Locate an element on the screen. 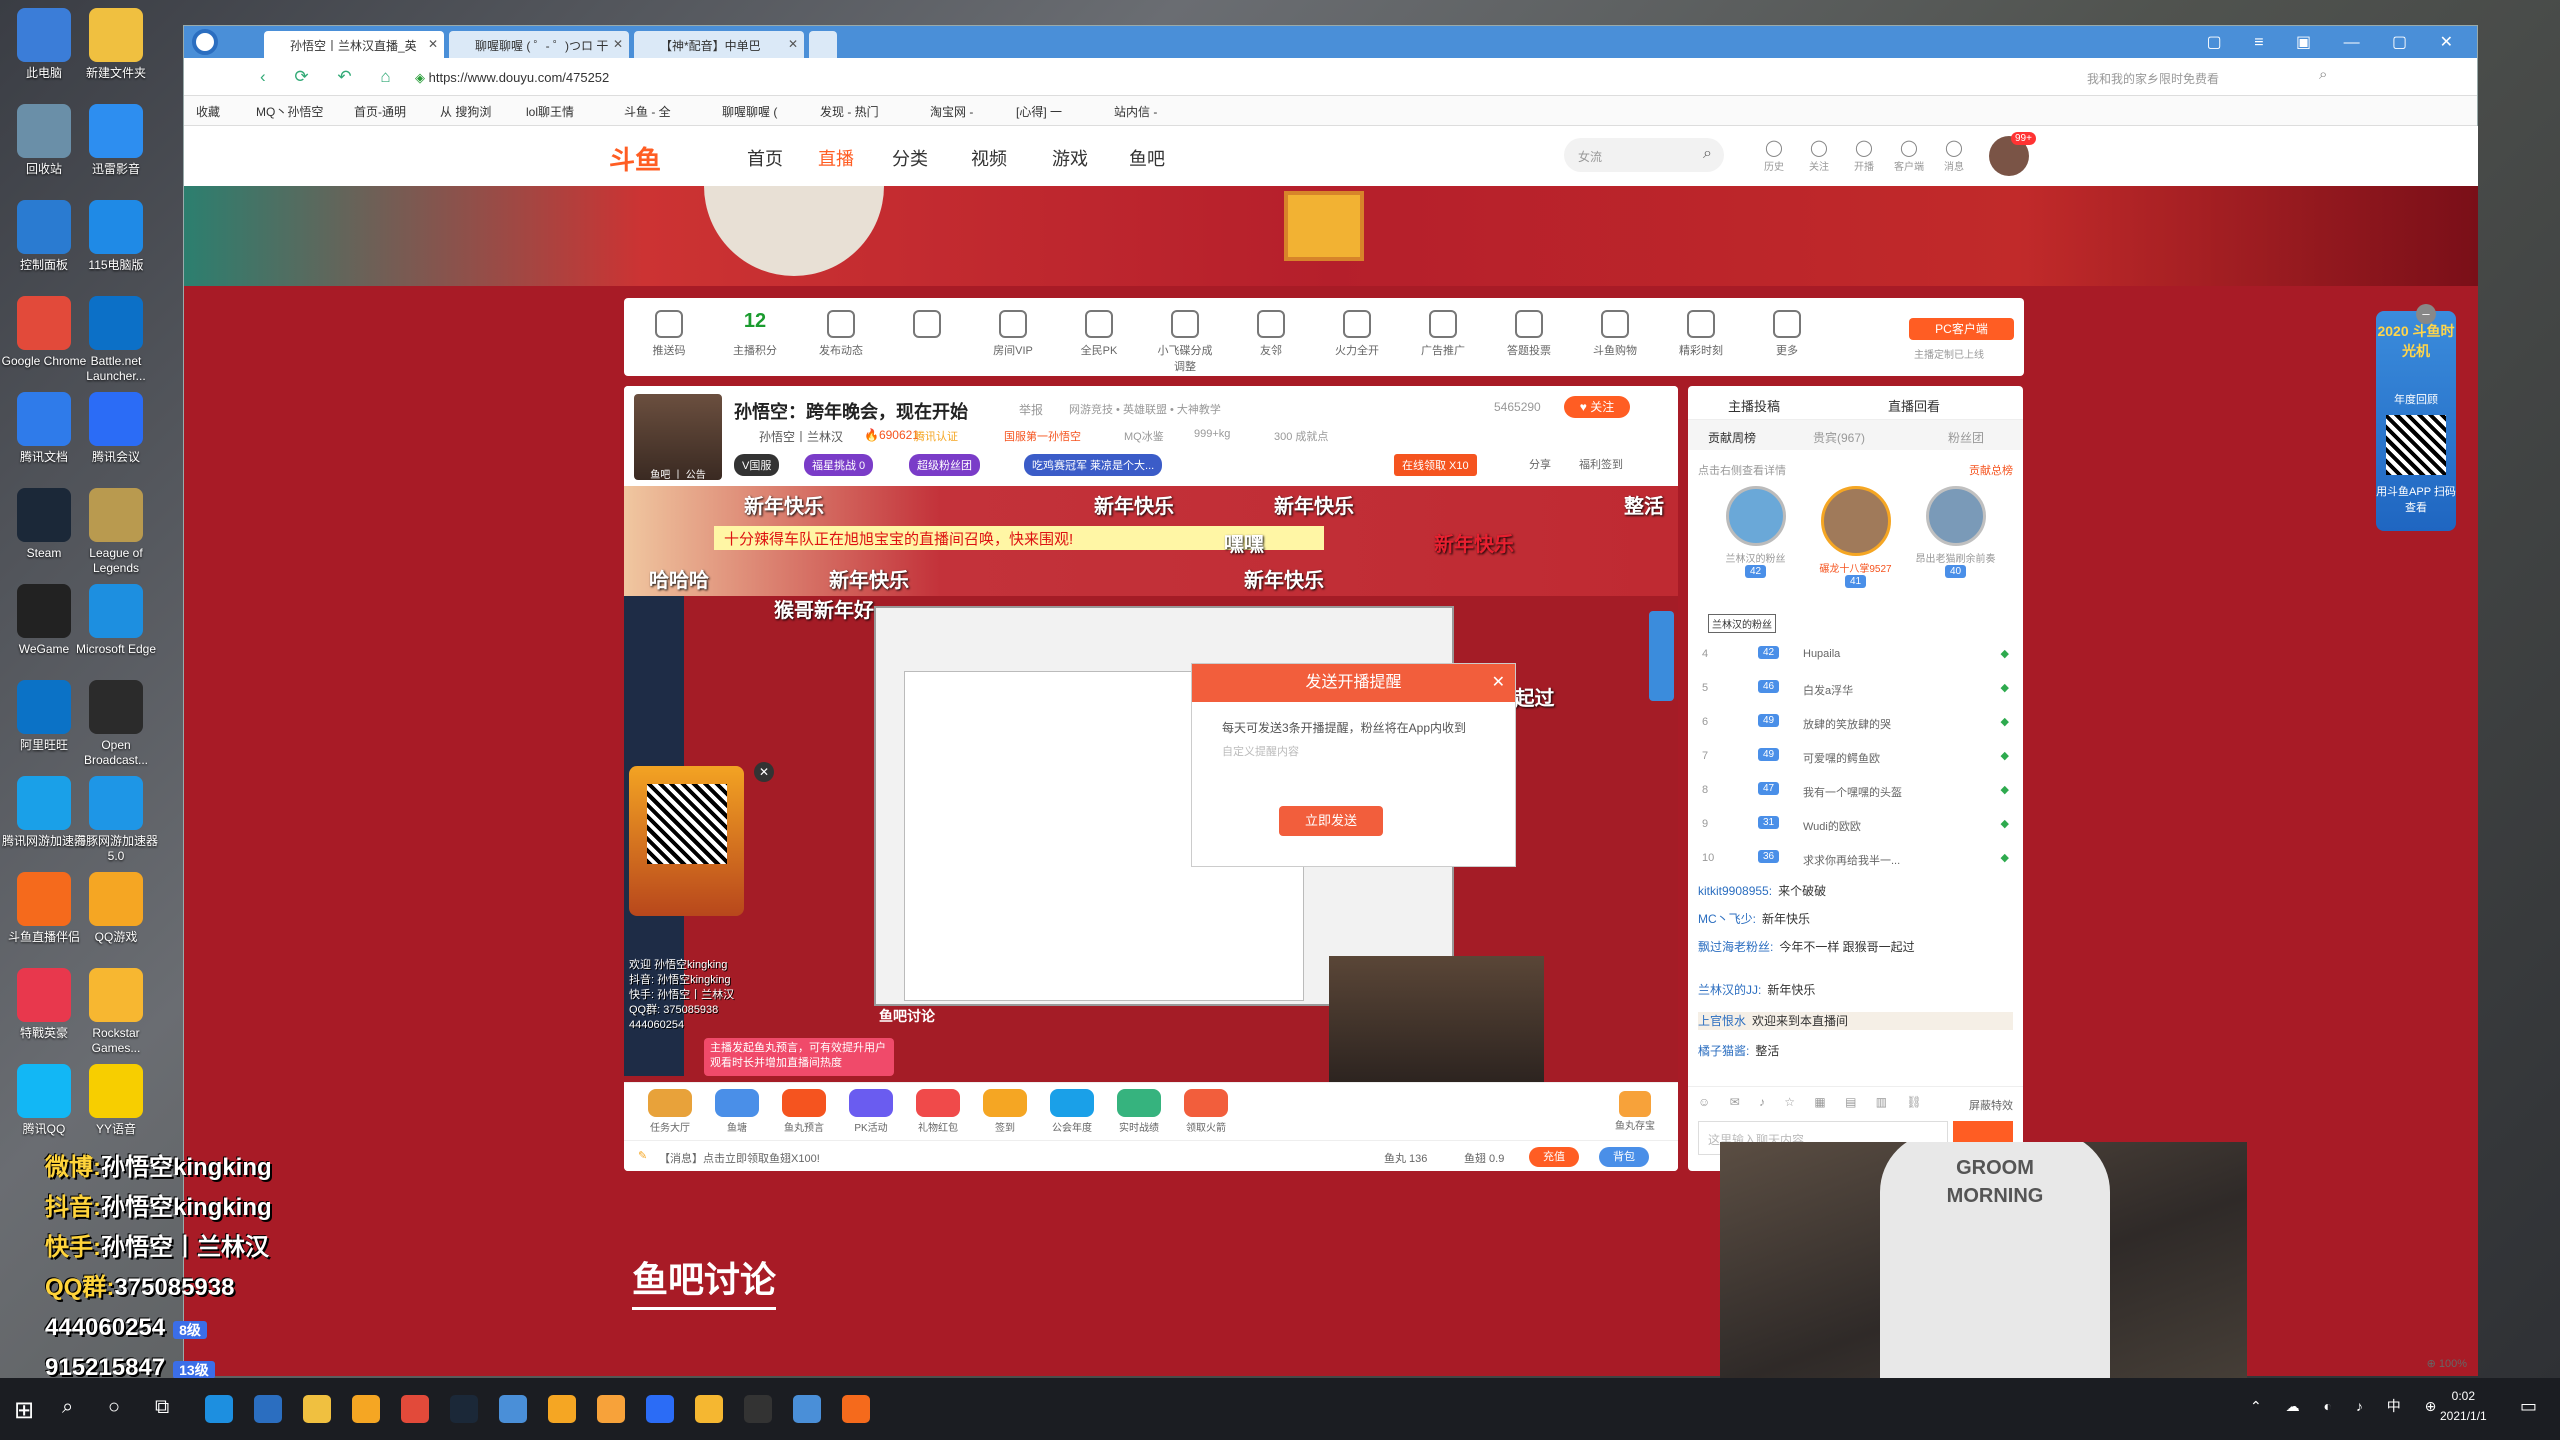  bookmark-item: 淘宝网 - is located at coordinates (951, 111).